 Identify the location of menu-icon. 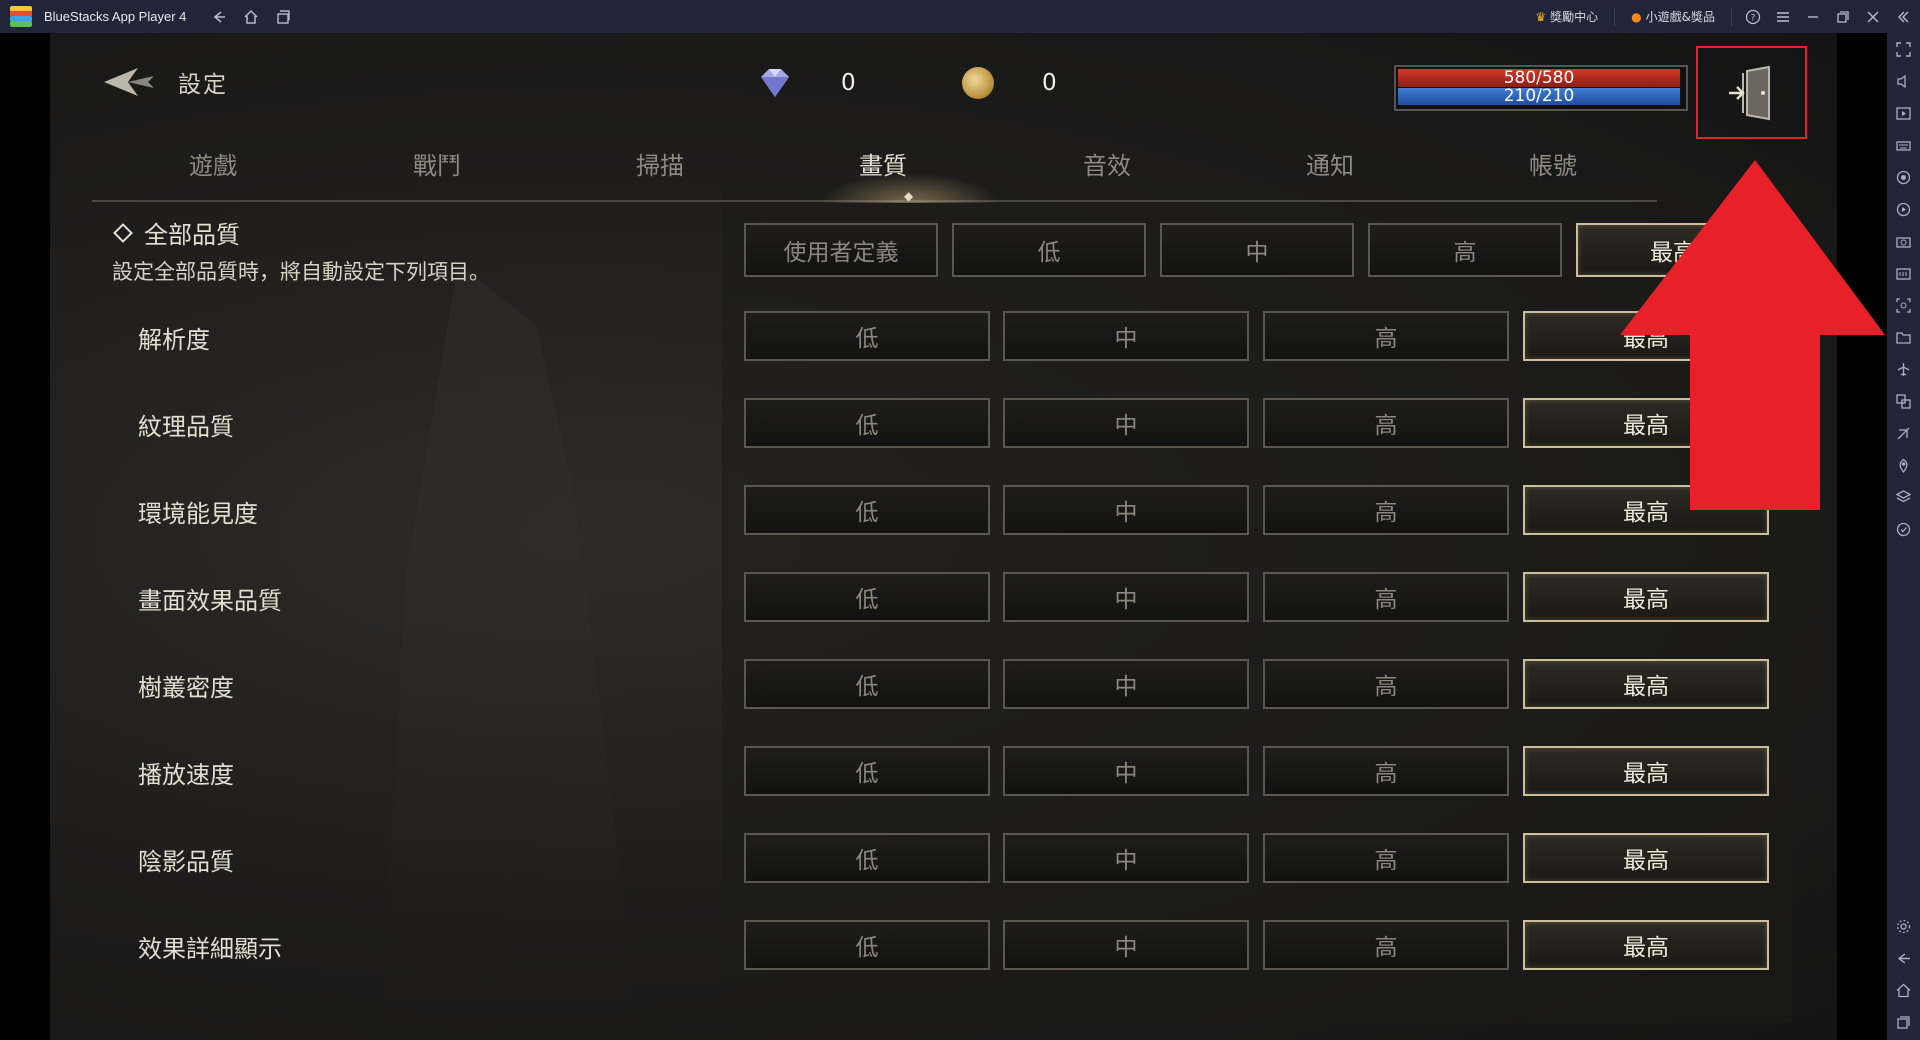
(1783, 17).